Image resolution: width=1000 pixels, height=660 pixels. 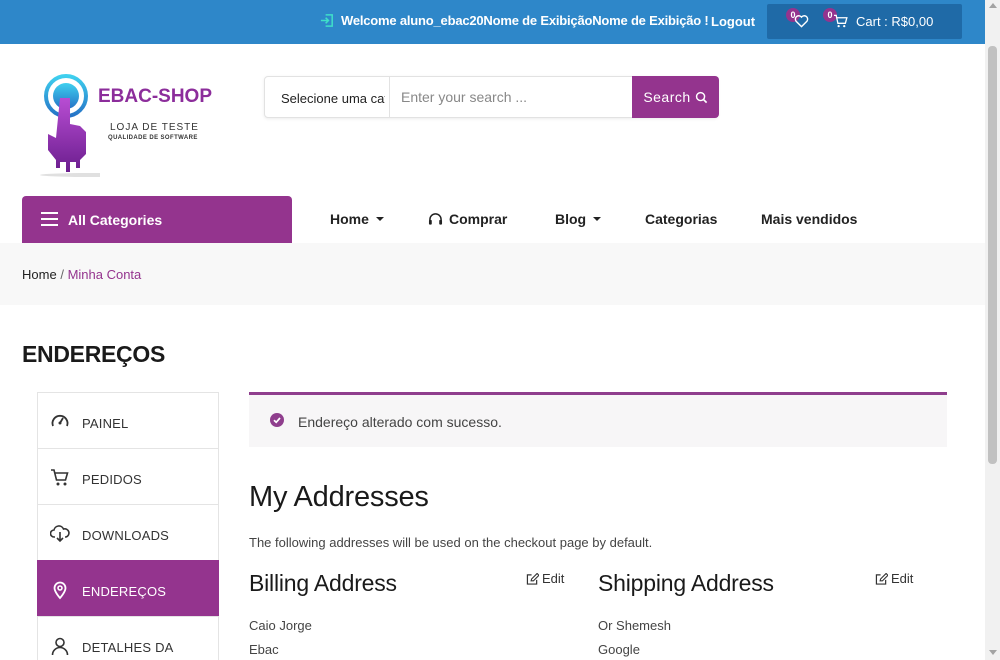 I want to click on notice-message: Endereço alterado com sucesso., so click(x=400, y=422).